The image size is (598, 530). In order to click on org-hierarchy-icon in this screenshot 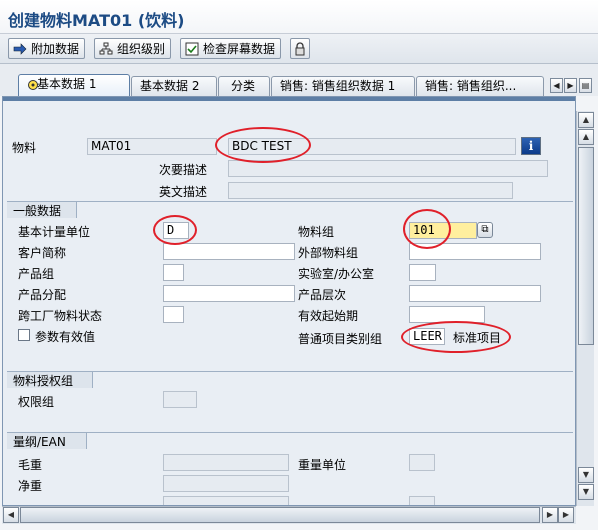, I will do `click(106, 49)`.